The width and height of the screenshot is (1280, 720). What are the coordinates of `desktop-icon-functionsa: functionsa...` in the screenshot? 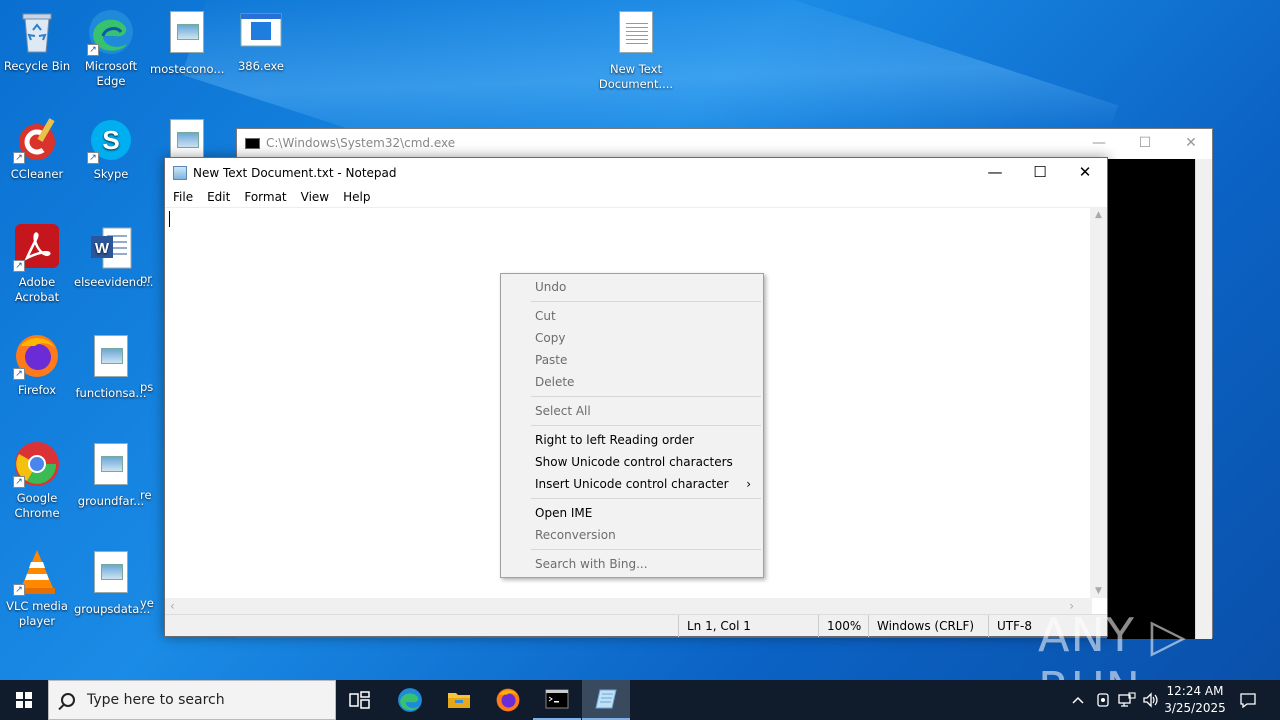 It's located at (111, 366).